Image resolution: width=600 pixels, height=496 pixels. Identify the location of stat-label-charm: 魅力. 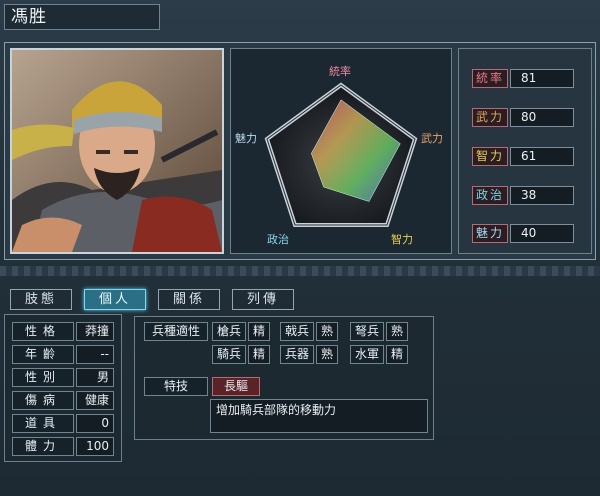
(490, 233).